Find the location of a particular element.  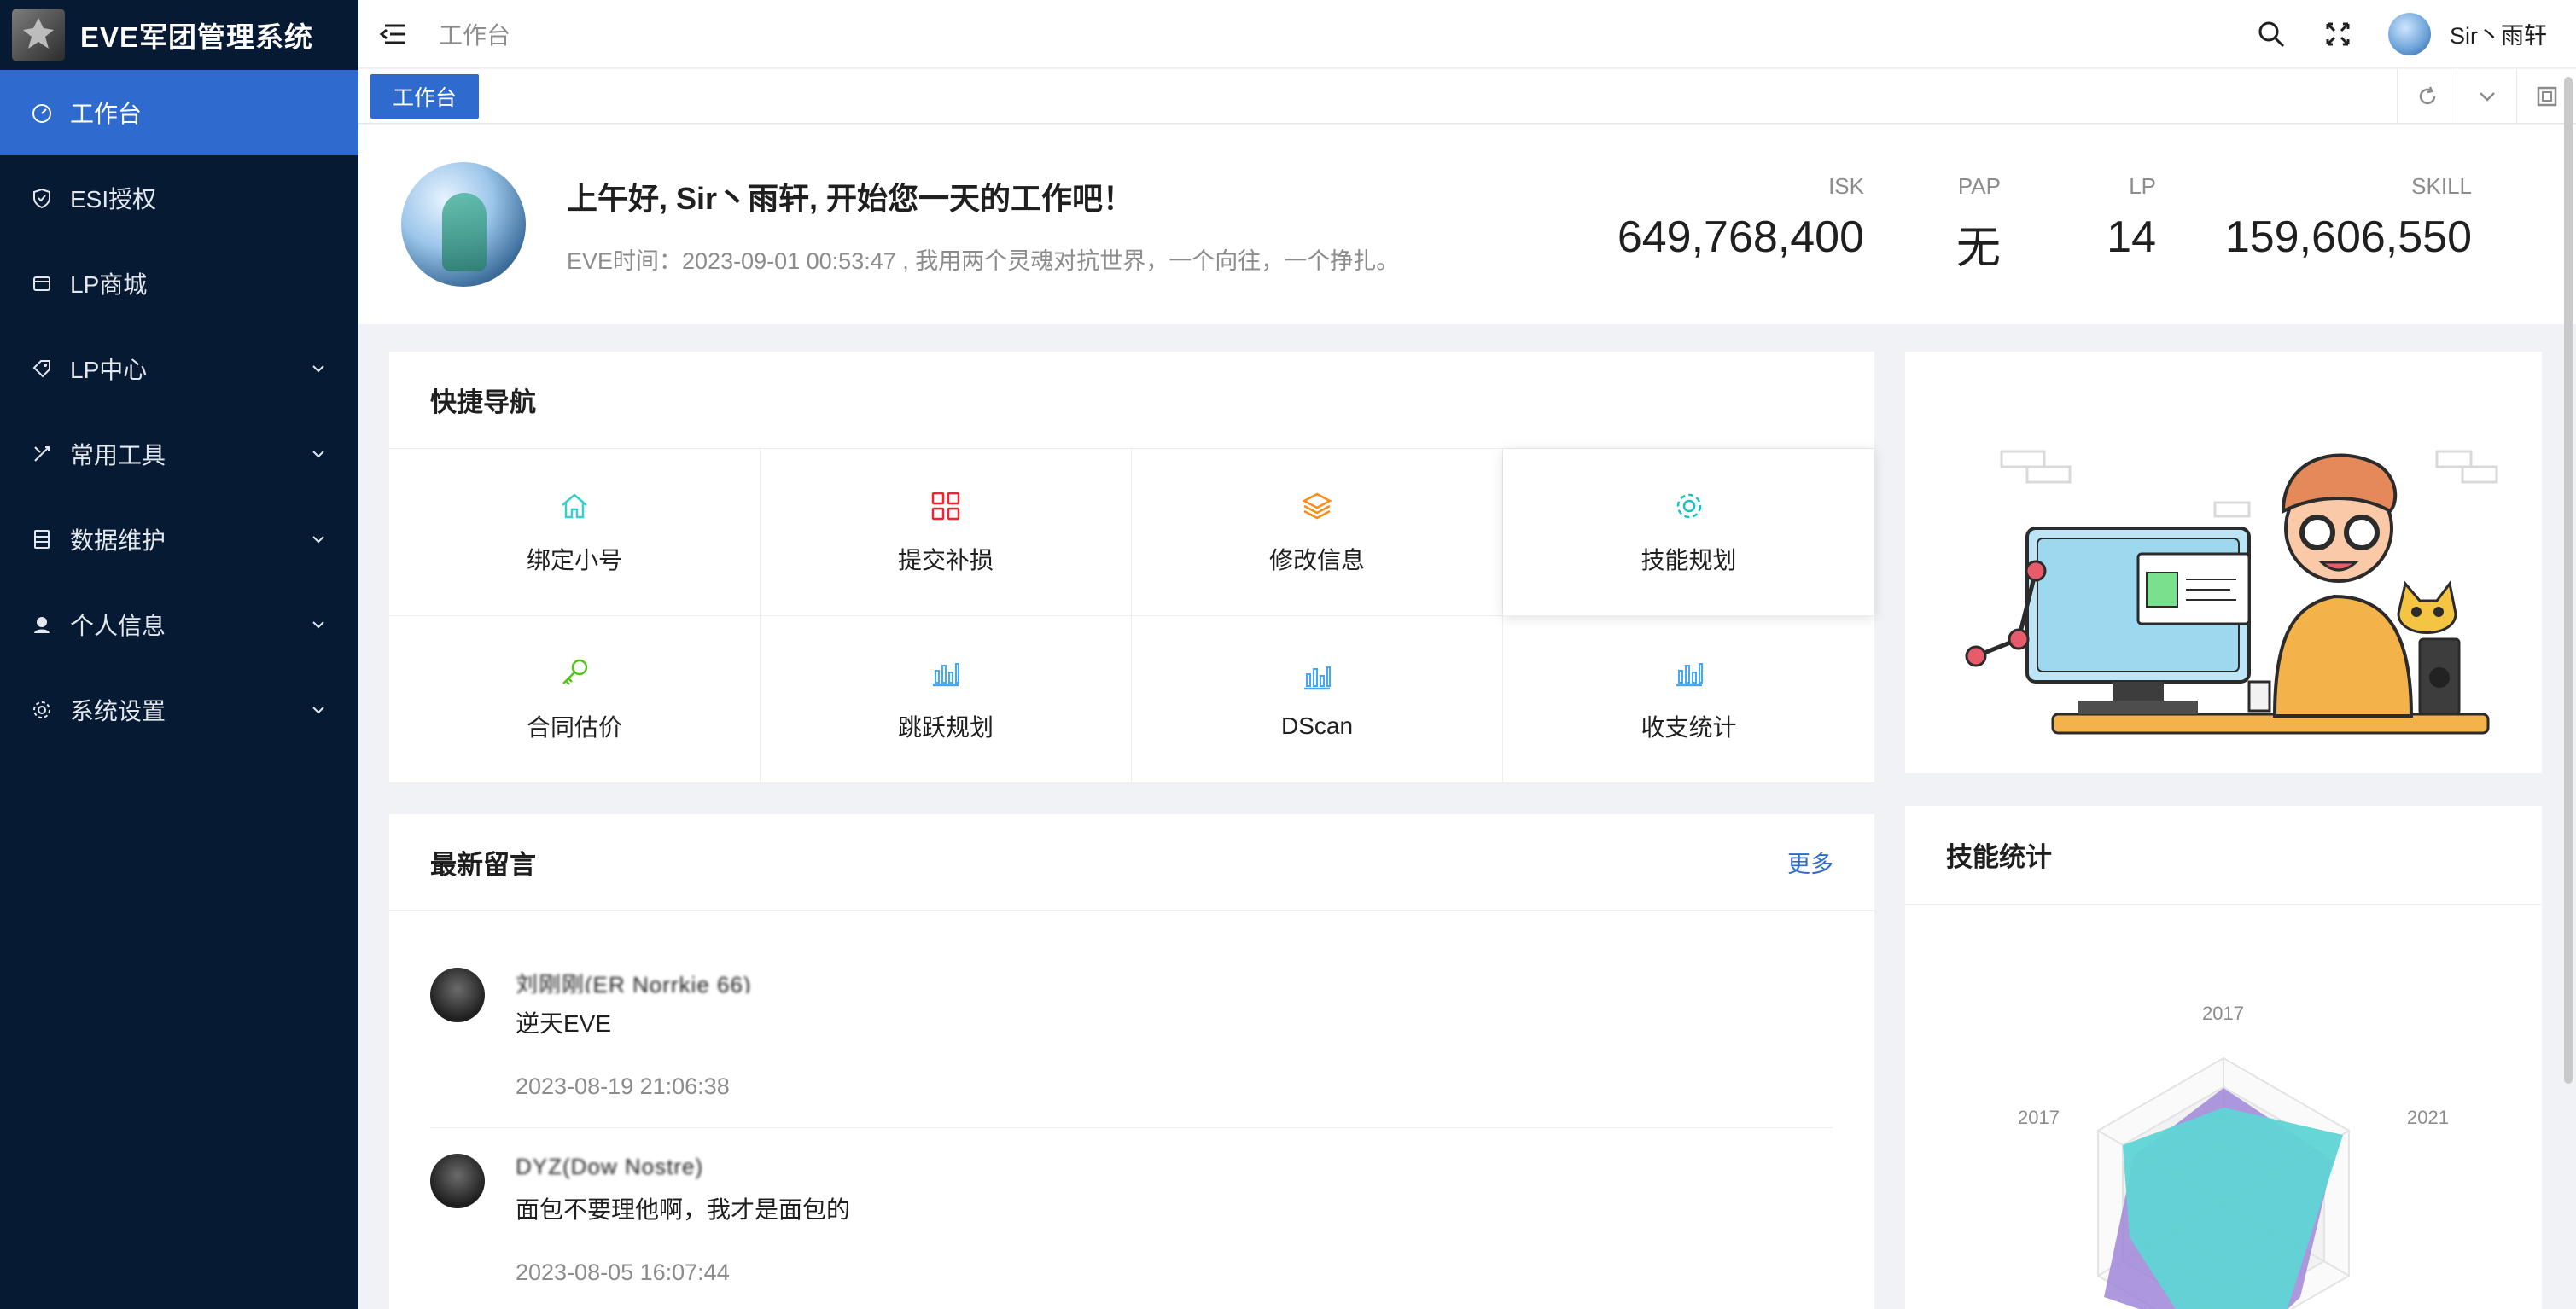

quick-nav-label: 提交补损 is located at coordinates (945, 559).